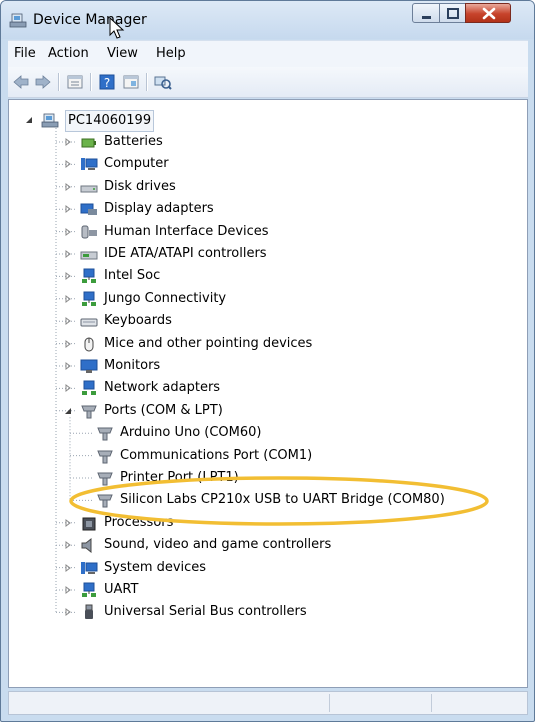 This screenshot has height=722, width=535. Describe the element at coordinates (132, 276) in the screenshot. I see `device-category-label: Intel Soc` at that location.